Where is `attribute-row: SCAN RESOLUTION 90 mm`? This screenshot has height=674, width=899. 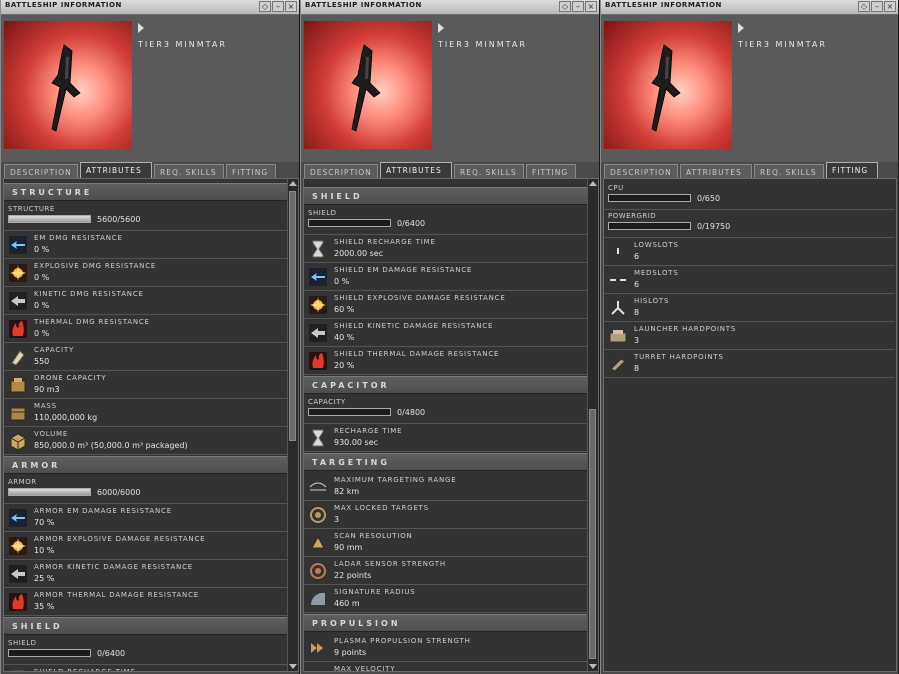 attribute-row: SCAN RESOLUTION 90 mm is located at coordinates (445, 543).